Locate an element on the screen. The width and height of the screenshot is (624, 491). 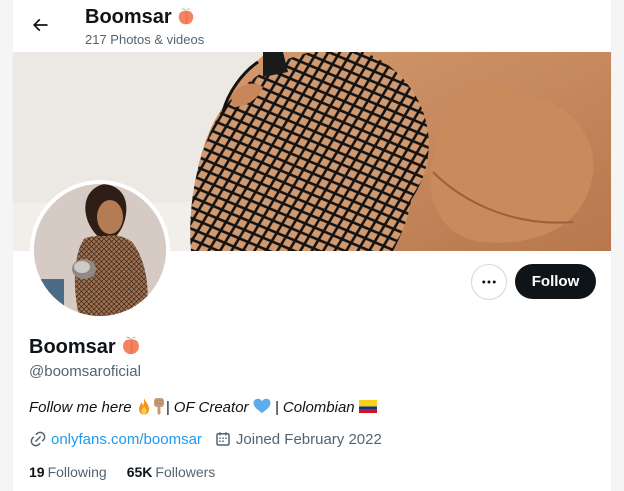
link-icon is located at coordinates (38, 439).